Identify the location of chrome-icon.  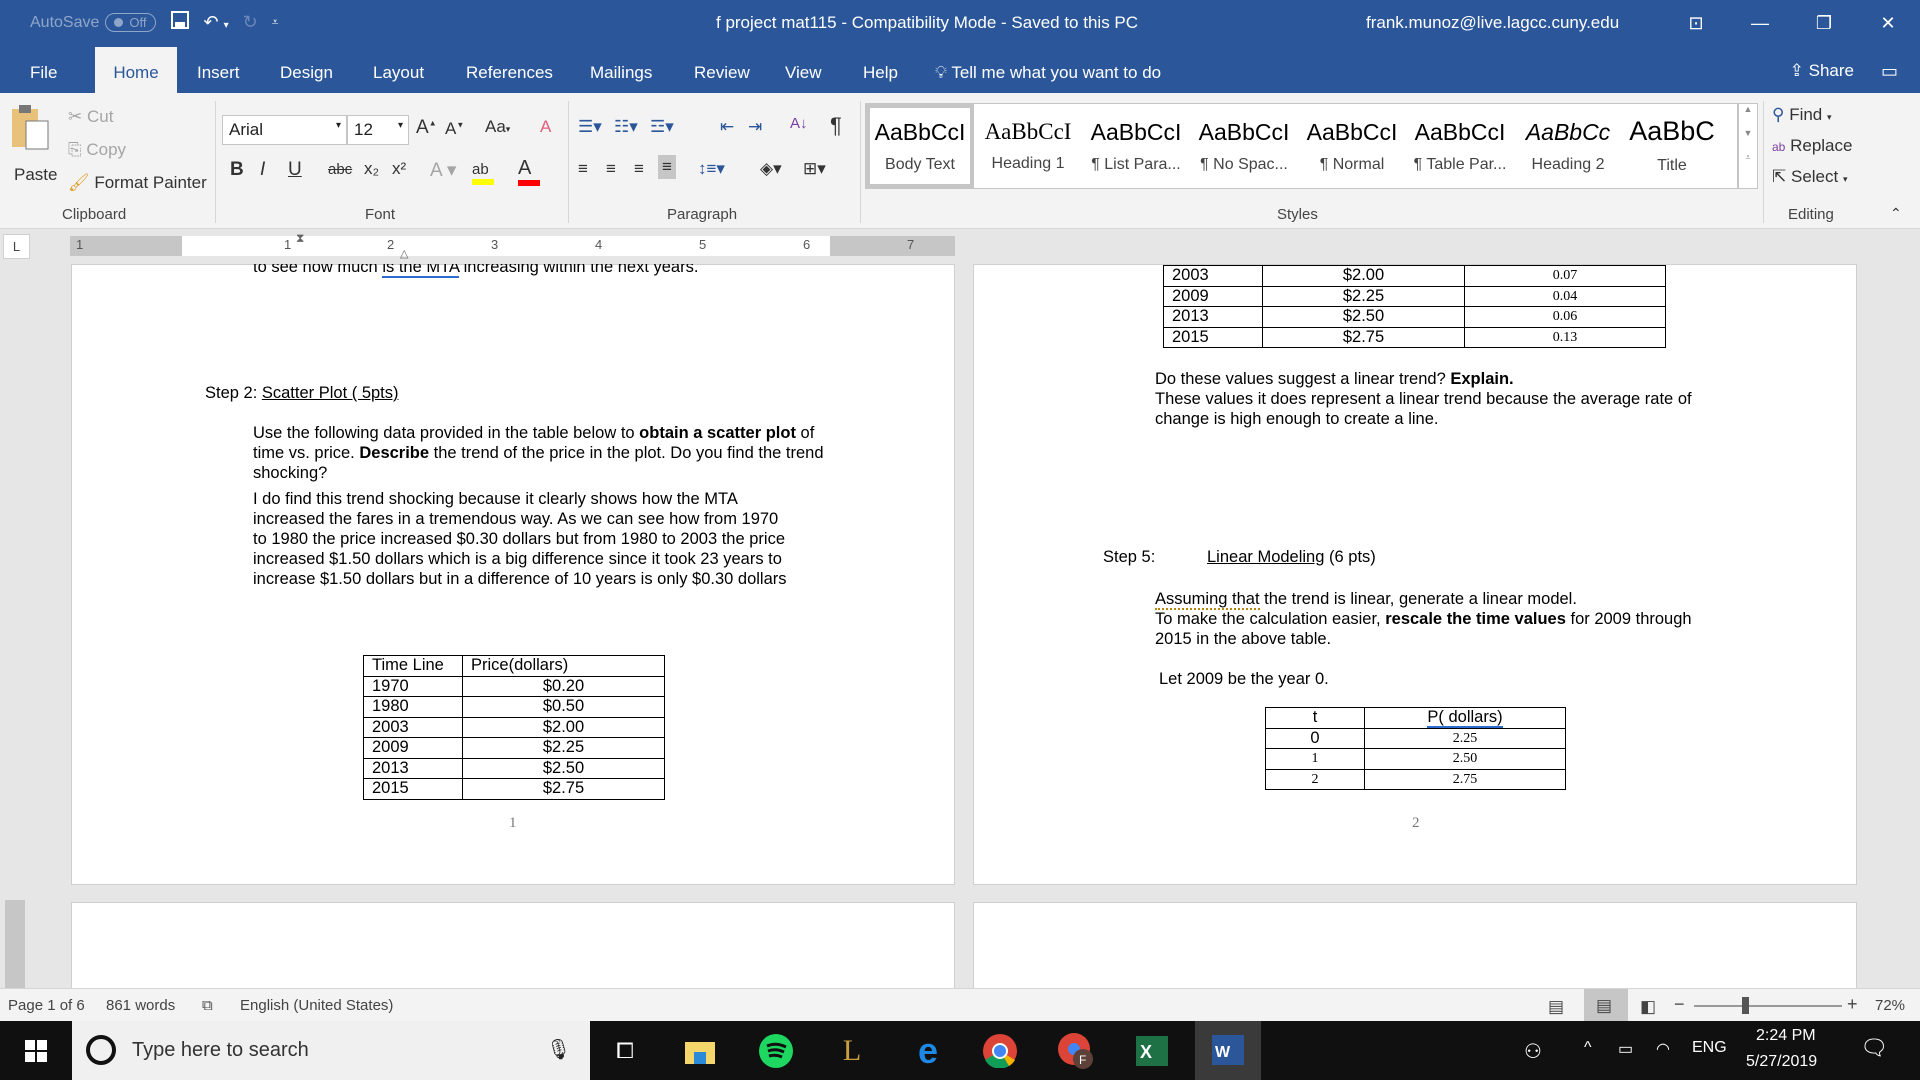
(1000, 1051).